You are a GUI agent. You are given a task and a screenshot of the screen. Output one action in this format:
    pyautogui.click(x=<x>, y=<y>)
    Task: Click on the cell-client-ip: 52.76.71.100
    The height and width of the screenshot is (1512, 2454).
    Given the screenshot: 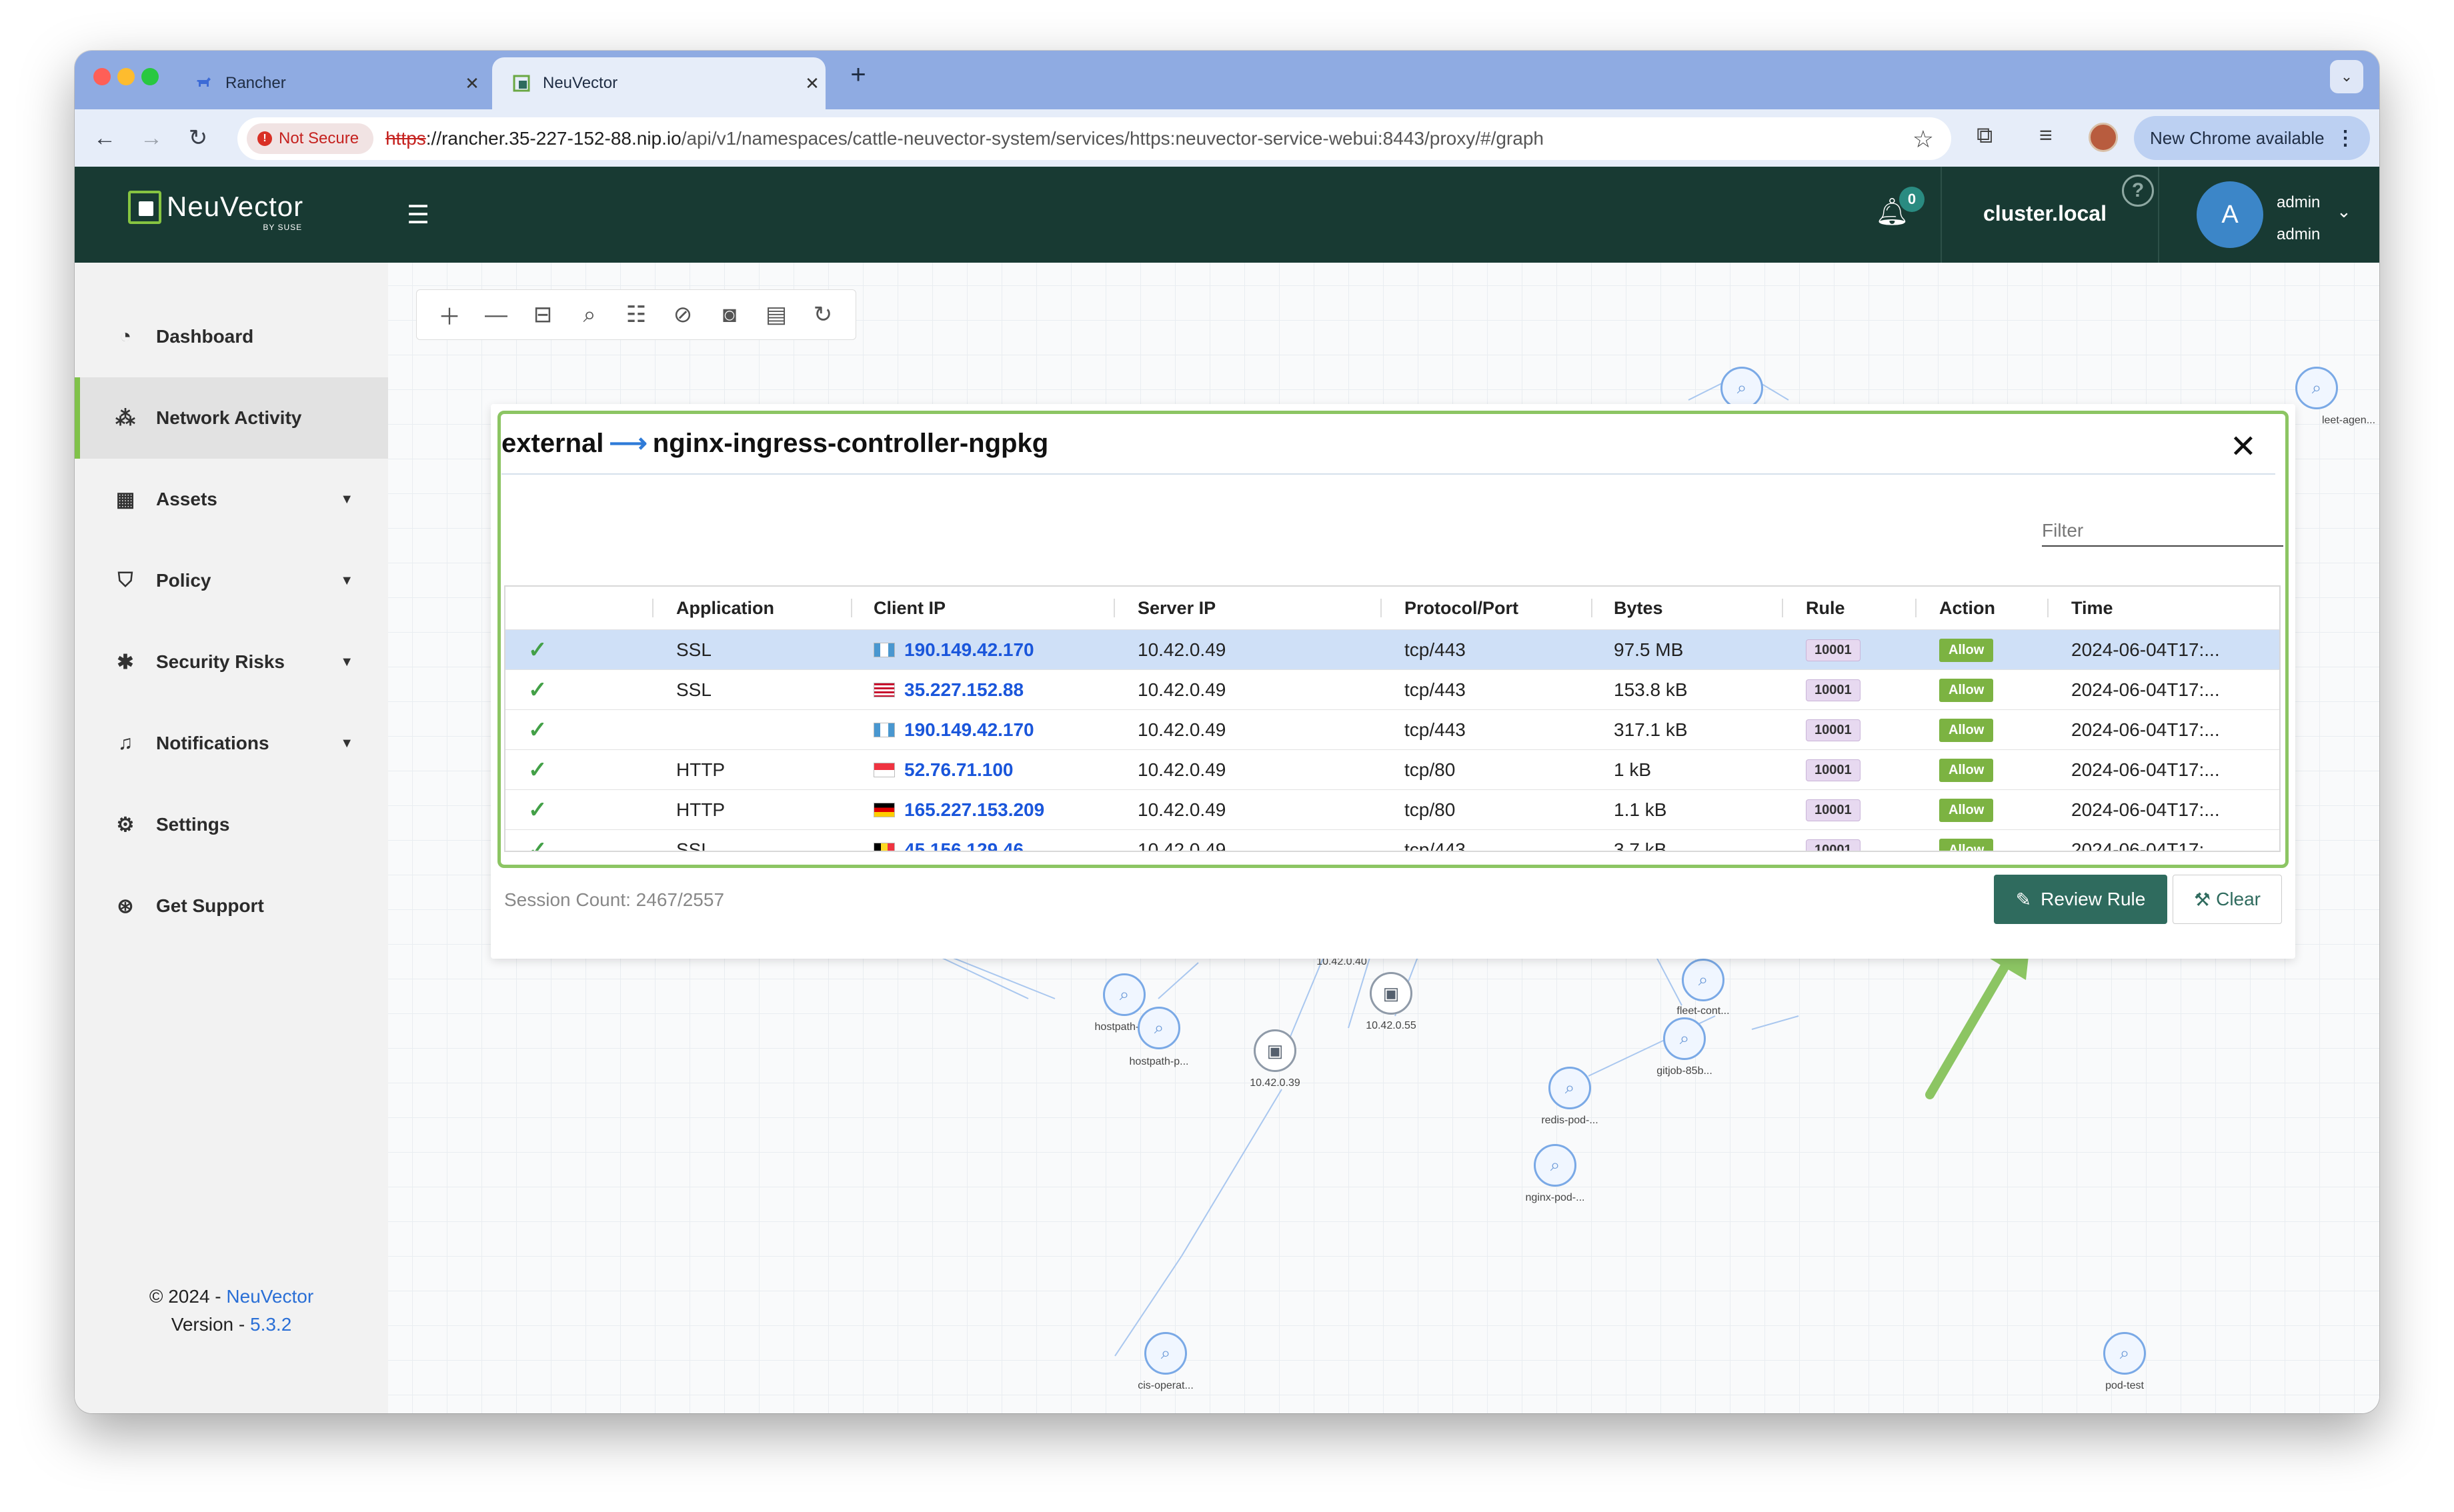 What is the action you would take?
    pyautogui.click(x=944, y=770)
    